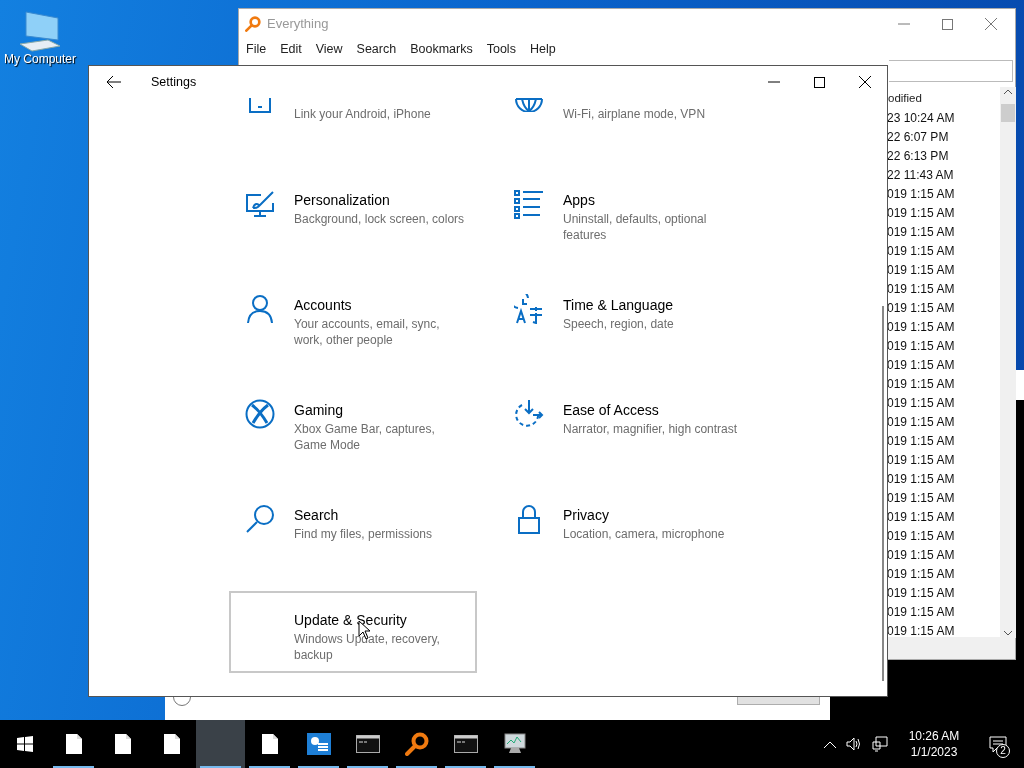 Image resolution: width=1024 pixels, height=768 pixels. What do you see at coordinates (854, 744) in the screenshot?
I see `speaker-icon` at bounding box center [854, 744].